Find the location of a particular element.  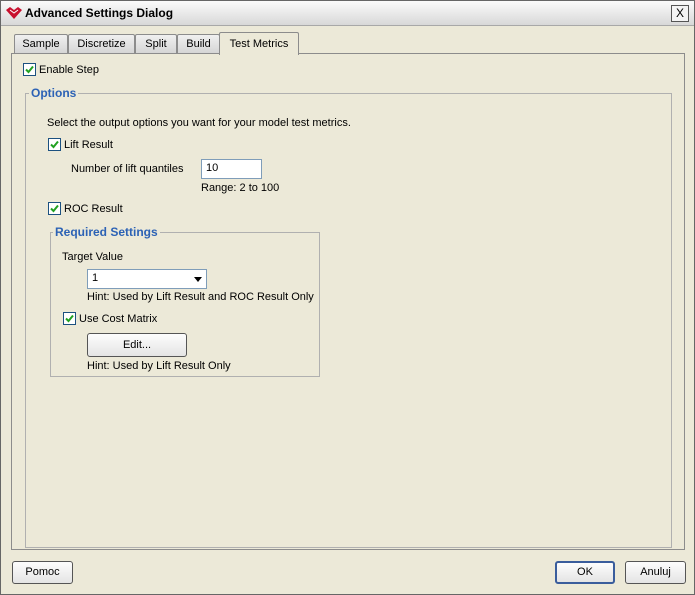

lift-result-label: Lift Result is located at coordinates (88, 145).